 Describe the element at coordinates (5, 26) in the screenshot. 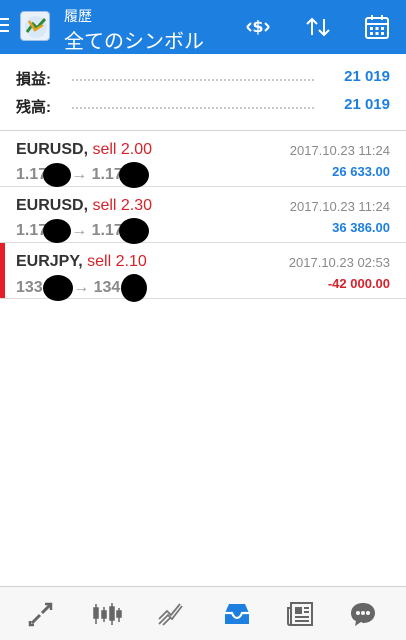

I see `menu-icon` at that location.